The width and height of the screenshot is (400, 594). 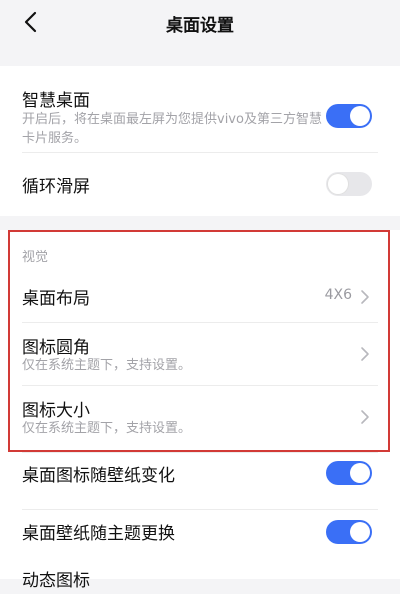 I want to click on wallpaper-follow-theme-label: 桌面壁纸随主题更换, so click(x=98, y=534).